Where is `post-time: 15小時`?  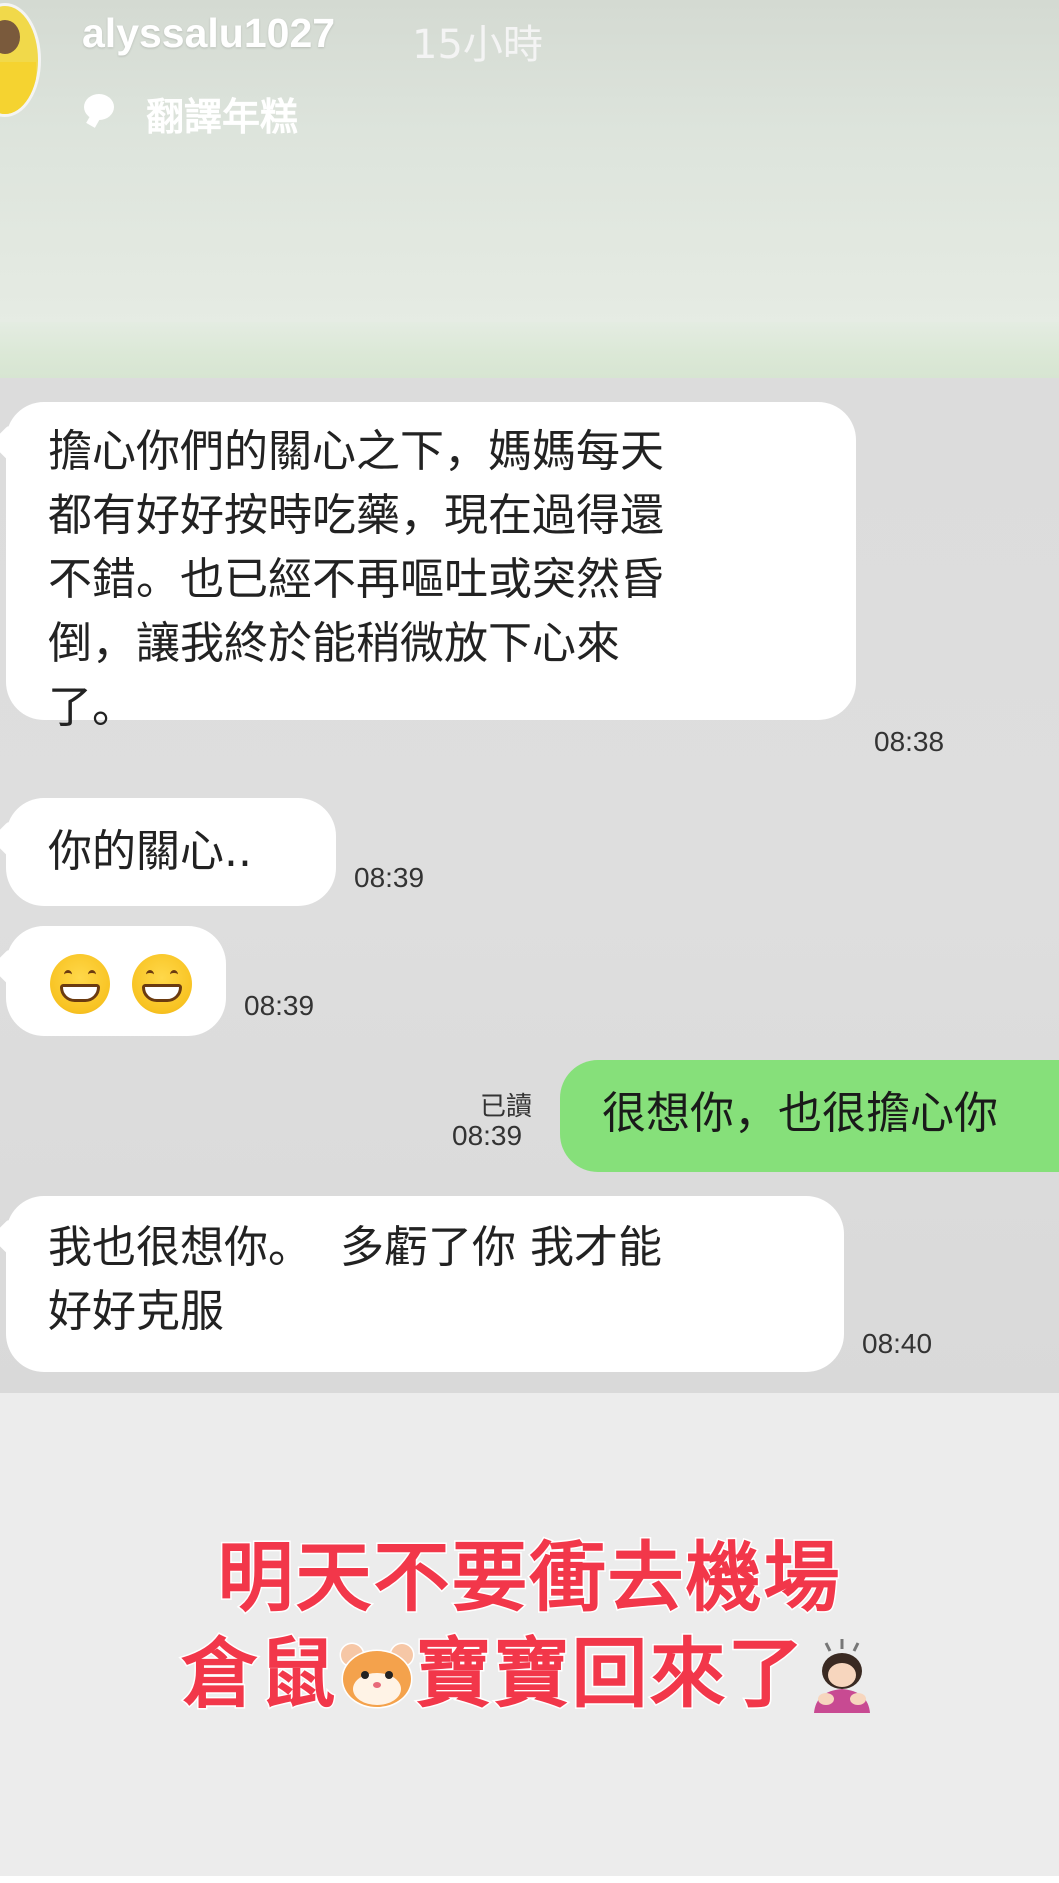 post-time: 15小時 is located at coordinates (477, 45).